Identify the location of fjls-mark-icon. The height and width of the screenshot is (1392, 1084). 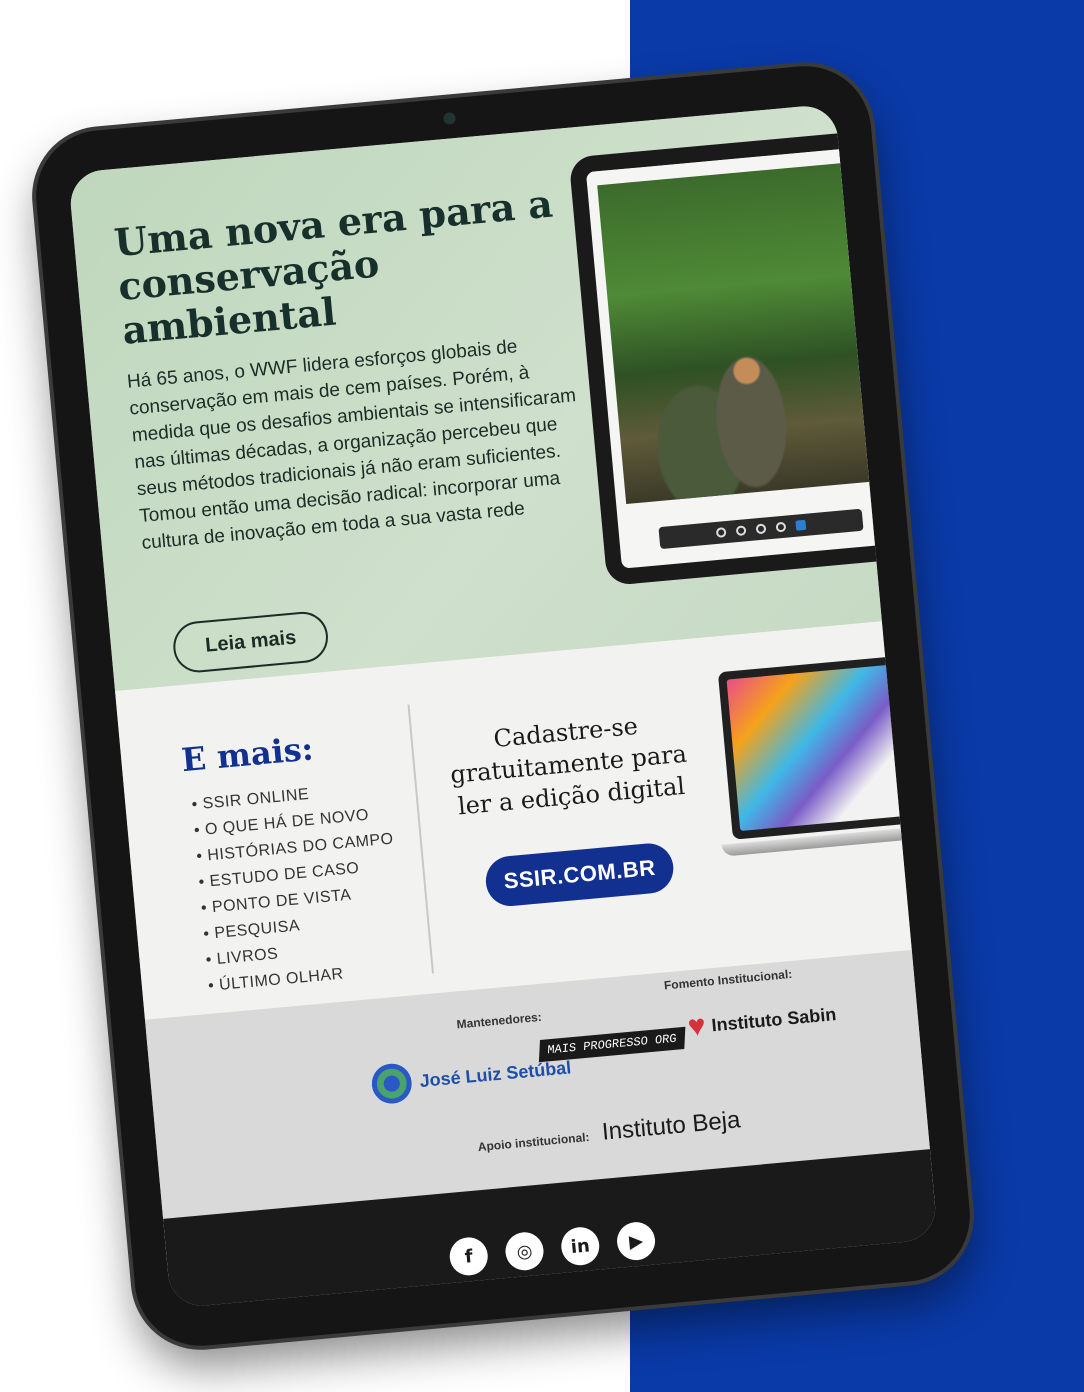
(392, 1083).